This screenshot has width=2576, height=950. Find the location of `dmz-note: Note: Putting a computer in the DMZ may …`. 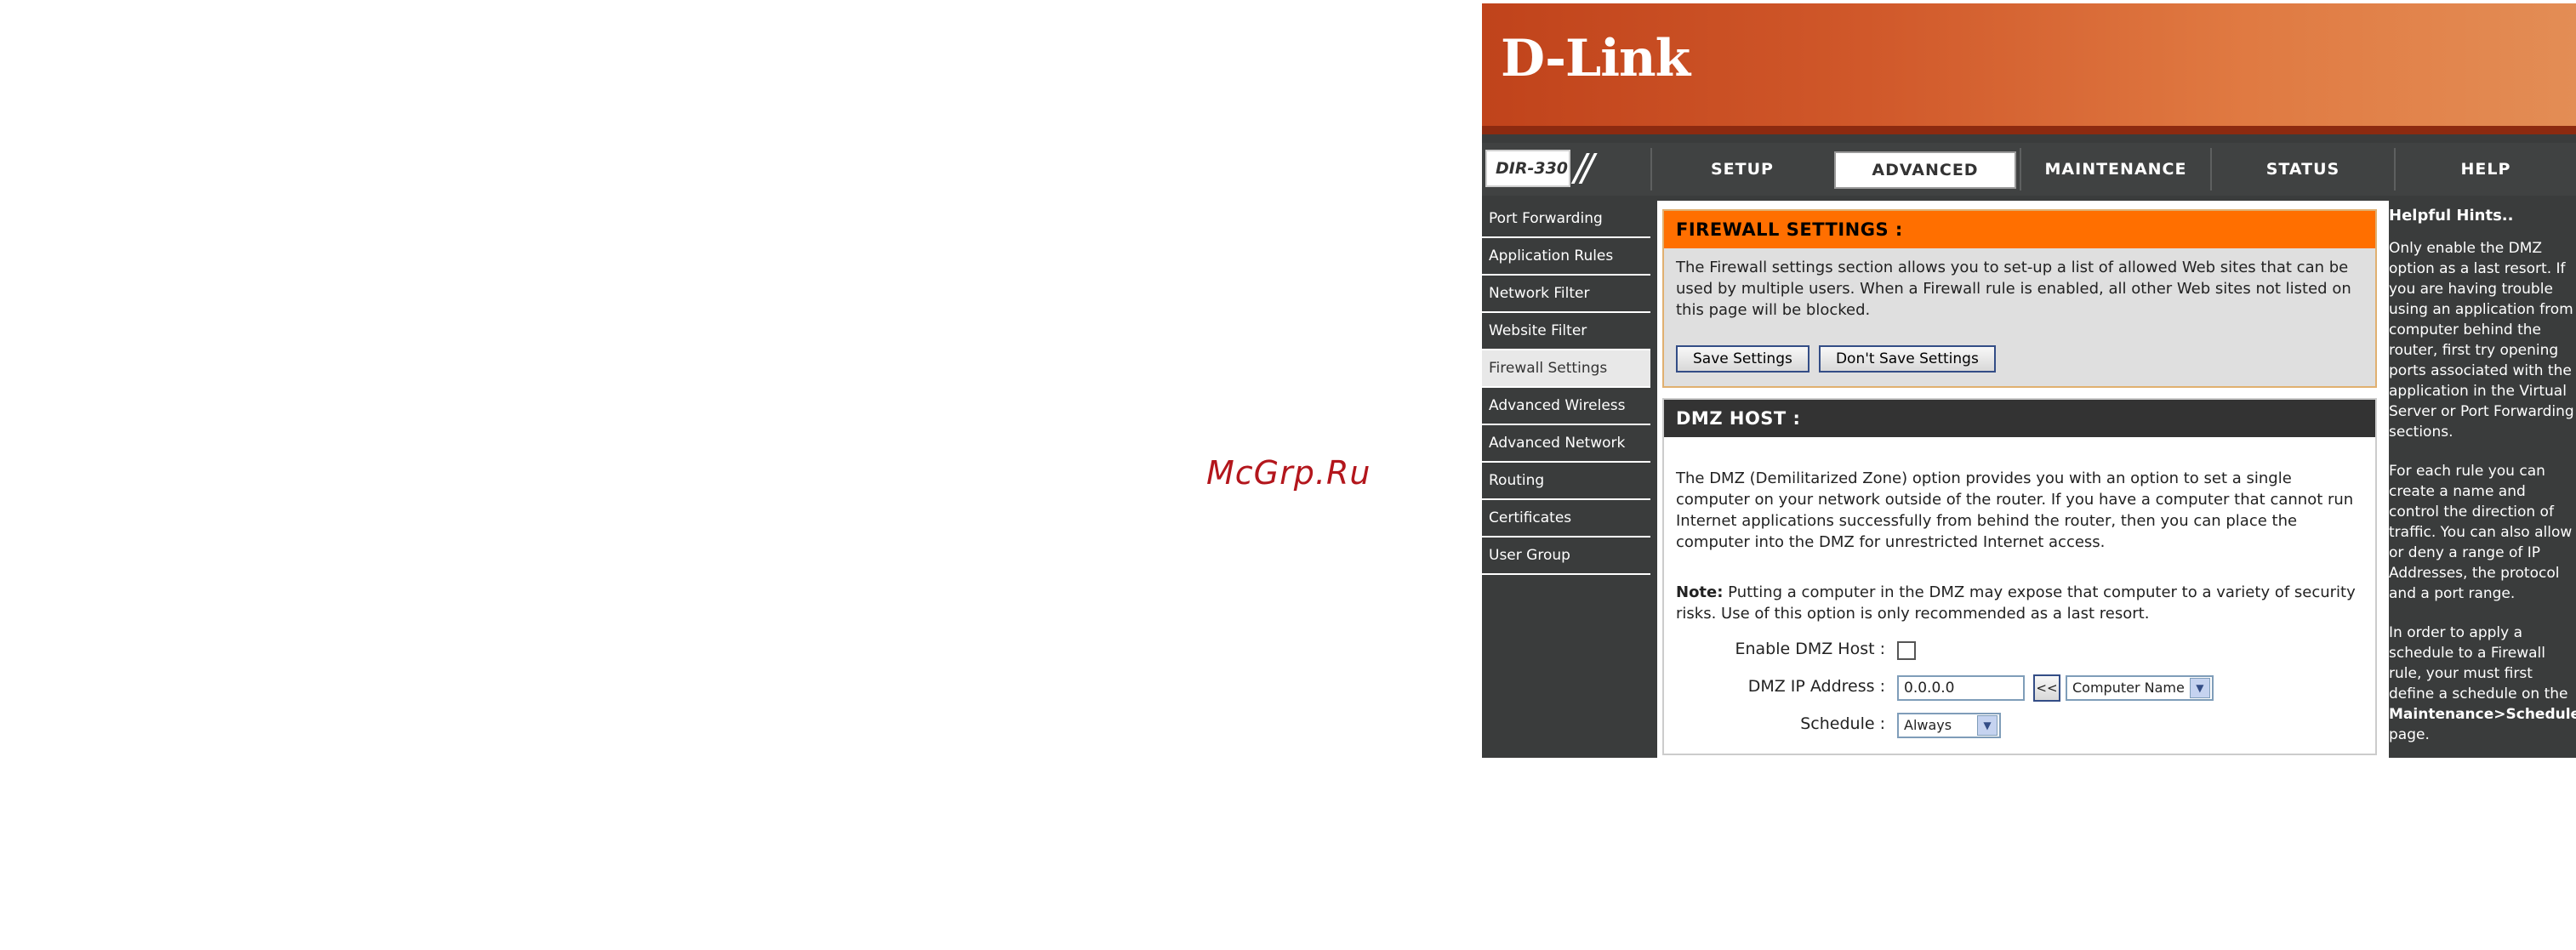

dmz-note: Note: Putting a computer in the DMZ may … is located at coordinates (2021, 603).